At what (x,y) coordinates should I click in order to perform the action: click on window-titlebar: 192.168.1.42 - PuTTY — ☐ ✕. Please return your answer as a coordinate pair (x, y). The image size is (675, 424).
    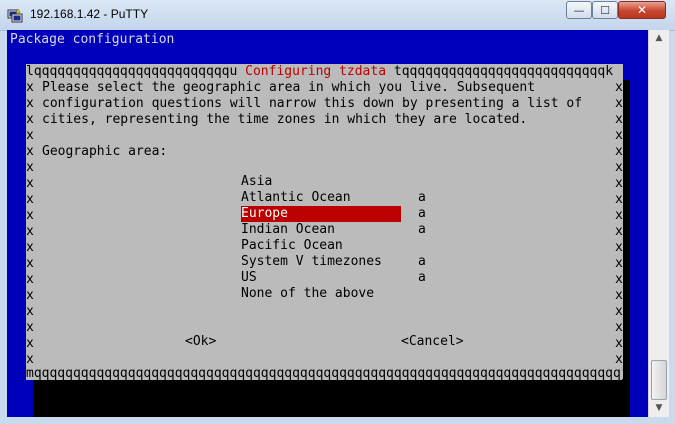
    Looking at the image, I should click on (337, 15).